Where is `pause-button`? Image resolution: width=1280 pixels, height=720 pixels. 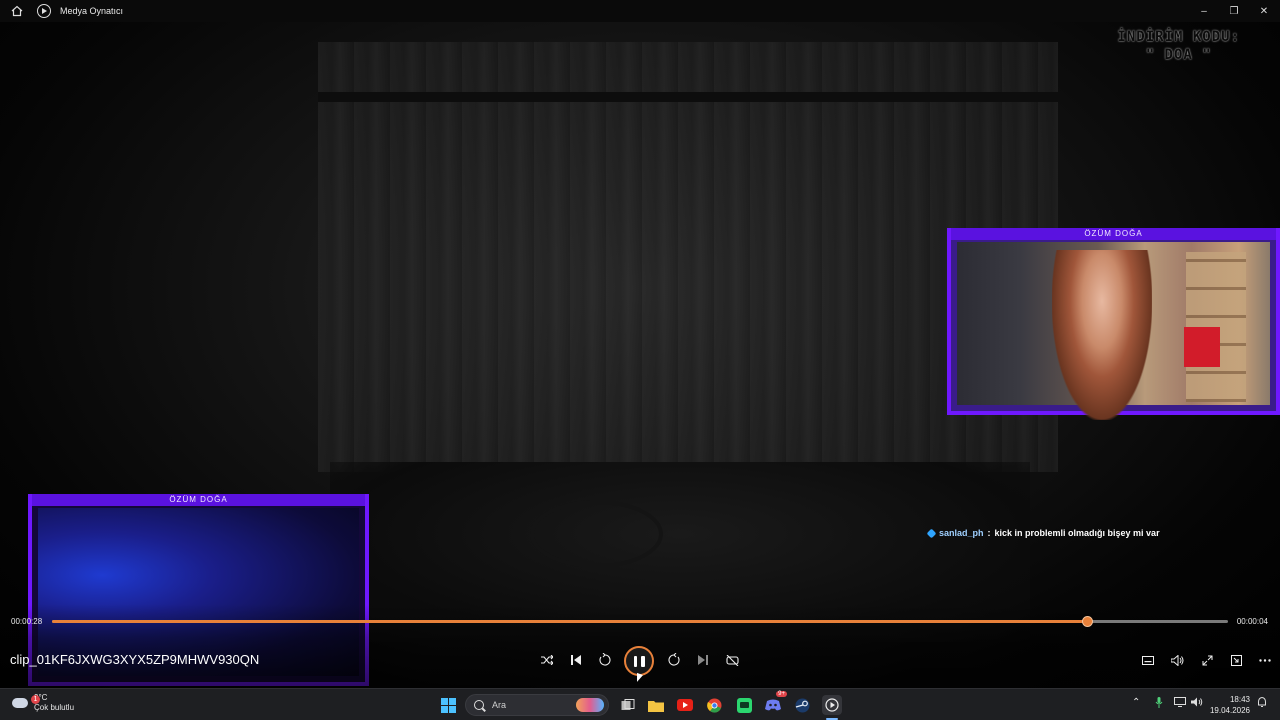
pause-button is located at coordinates (639, 661).